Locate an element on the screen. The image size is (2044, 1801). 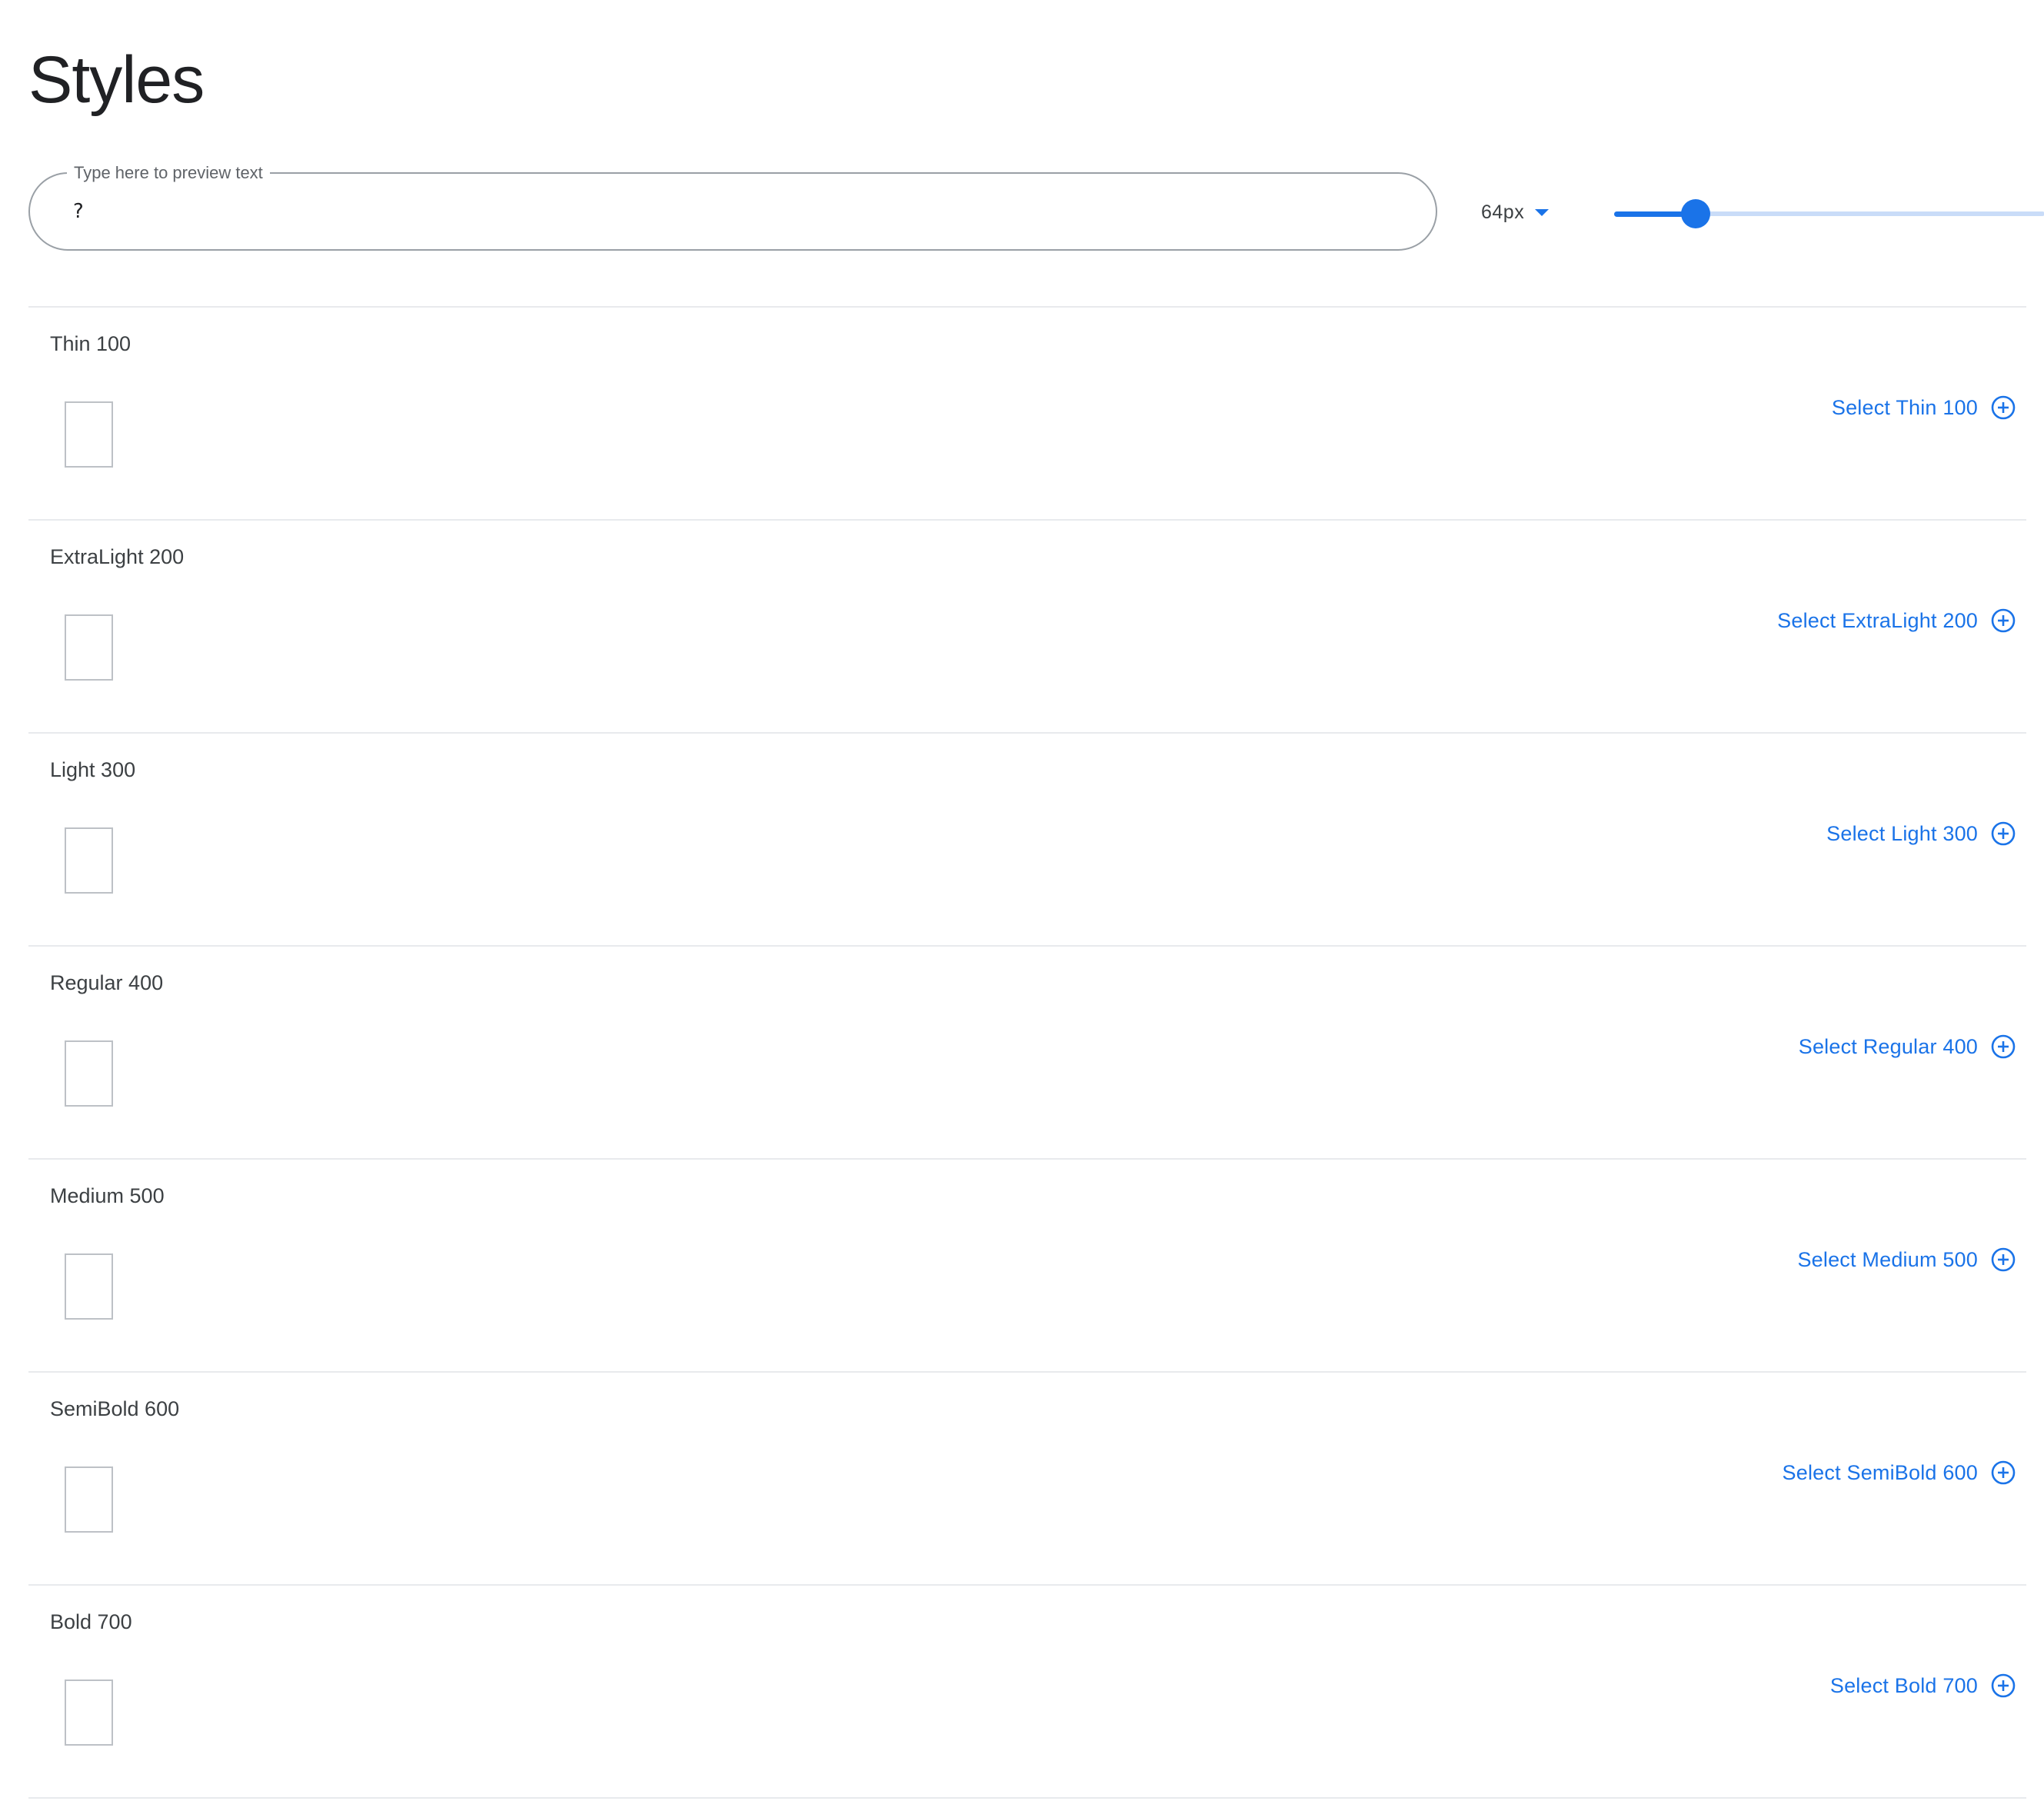
style-name: Medium 500 is located at coordinates (107, 1195).